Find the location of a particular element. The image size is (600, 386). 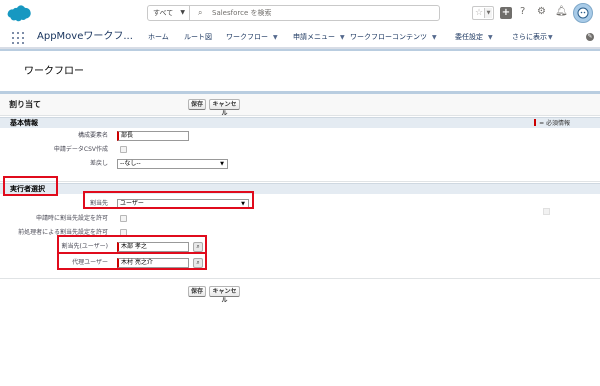

allow-assignee-setting-label: 申請時に割当先設定を許可 is located at coordinates (71, 218).